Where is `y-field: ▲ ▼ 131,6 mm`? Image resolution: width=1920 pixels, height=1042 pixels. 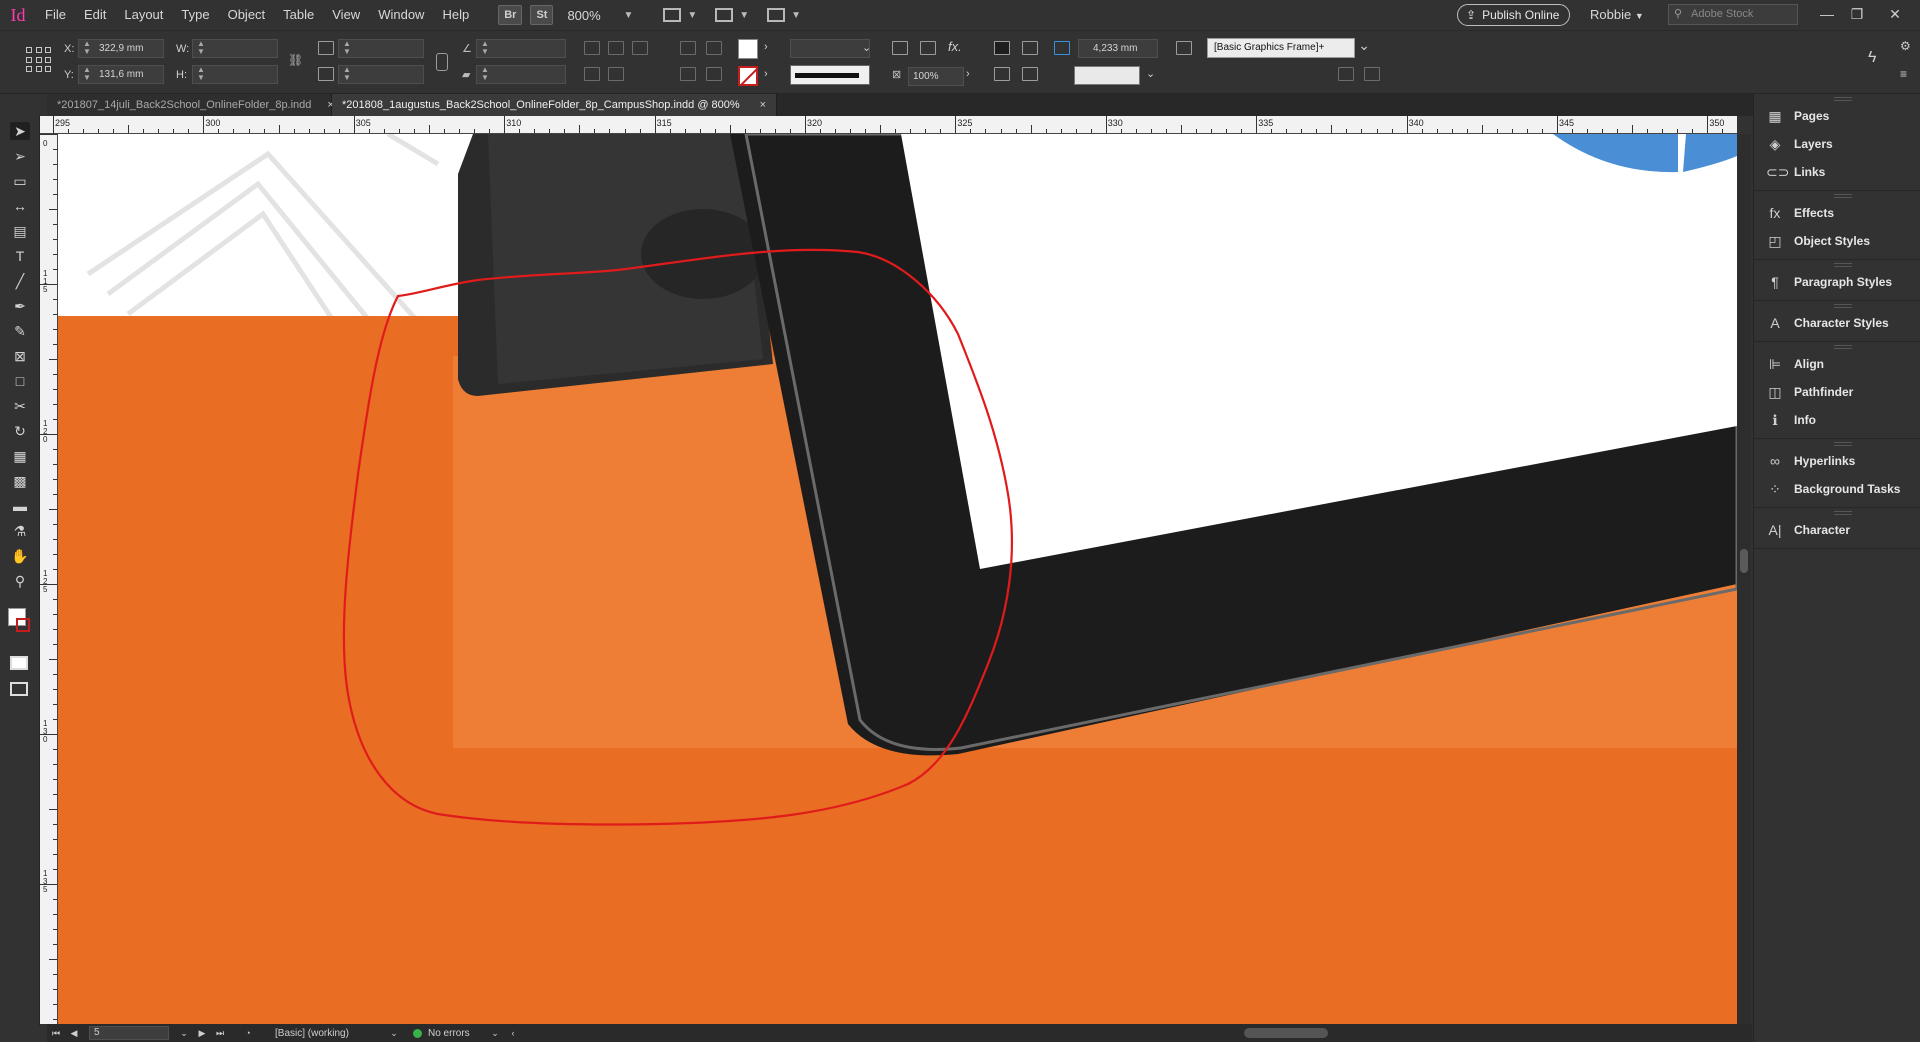 y-field: ▲ ▼ 131,6 mm is located at coordinates (121, 74).